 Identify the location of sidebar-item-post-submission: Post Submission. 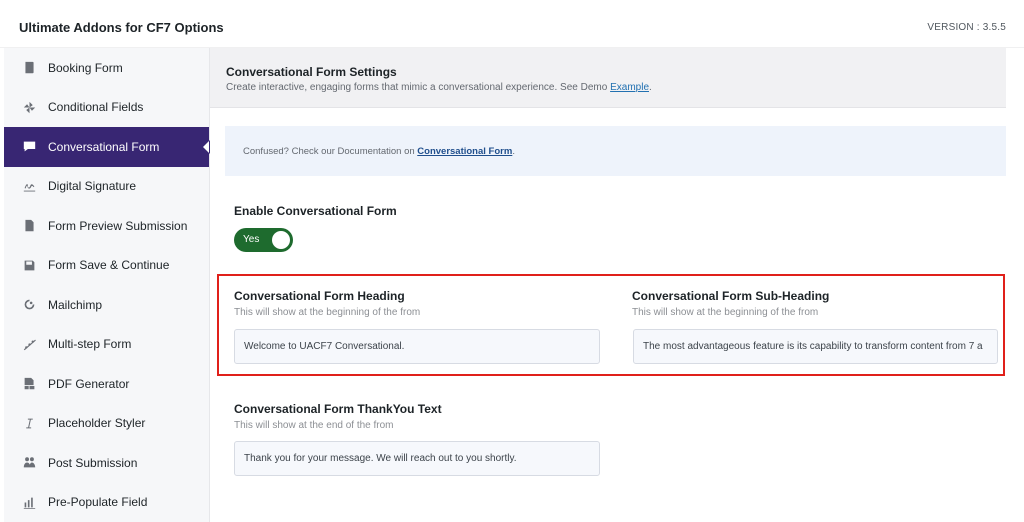
(106, 463).